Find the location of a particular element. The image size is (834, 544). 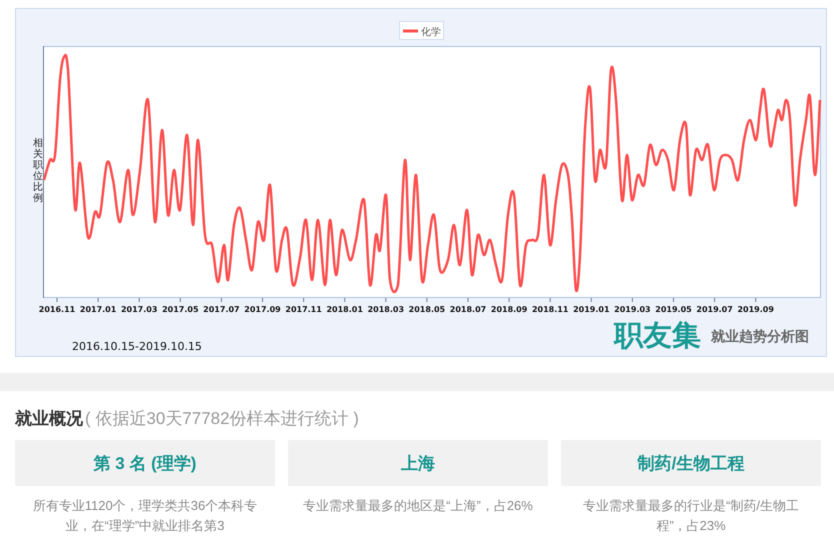

logo-text: 职友集 is located at coordinates (657, 335).